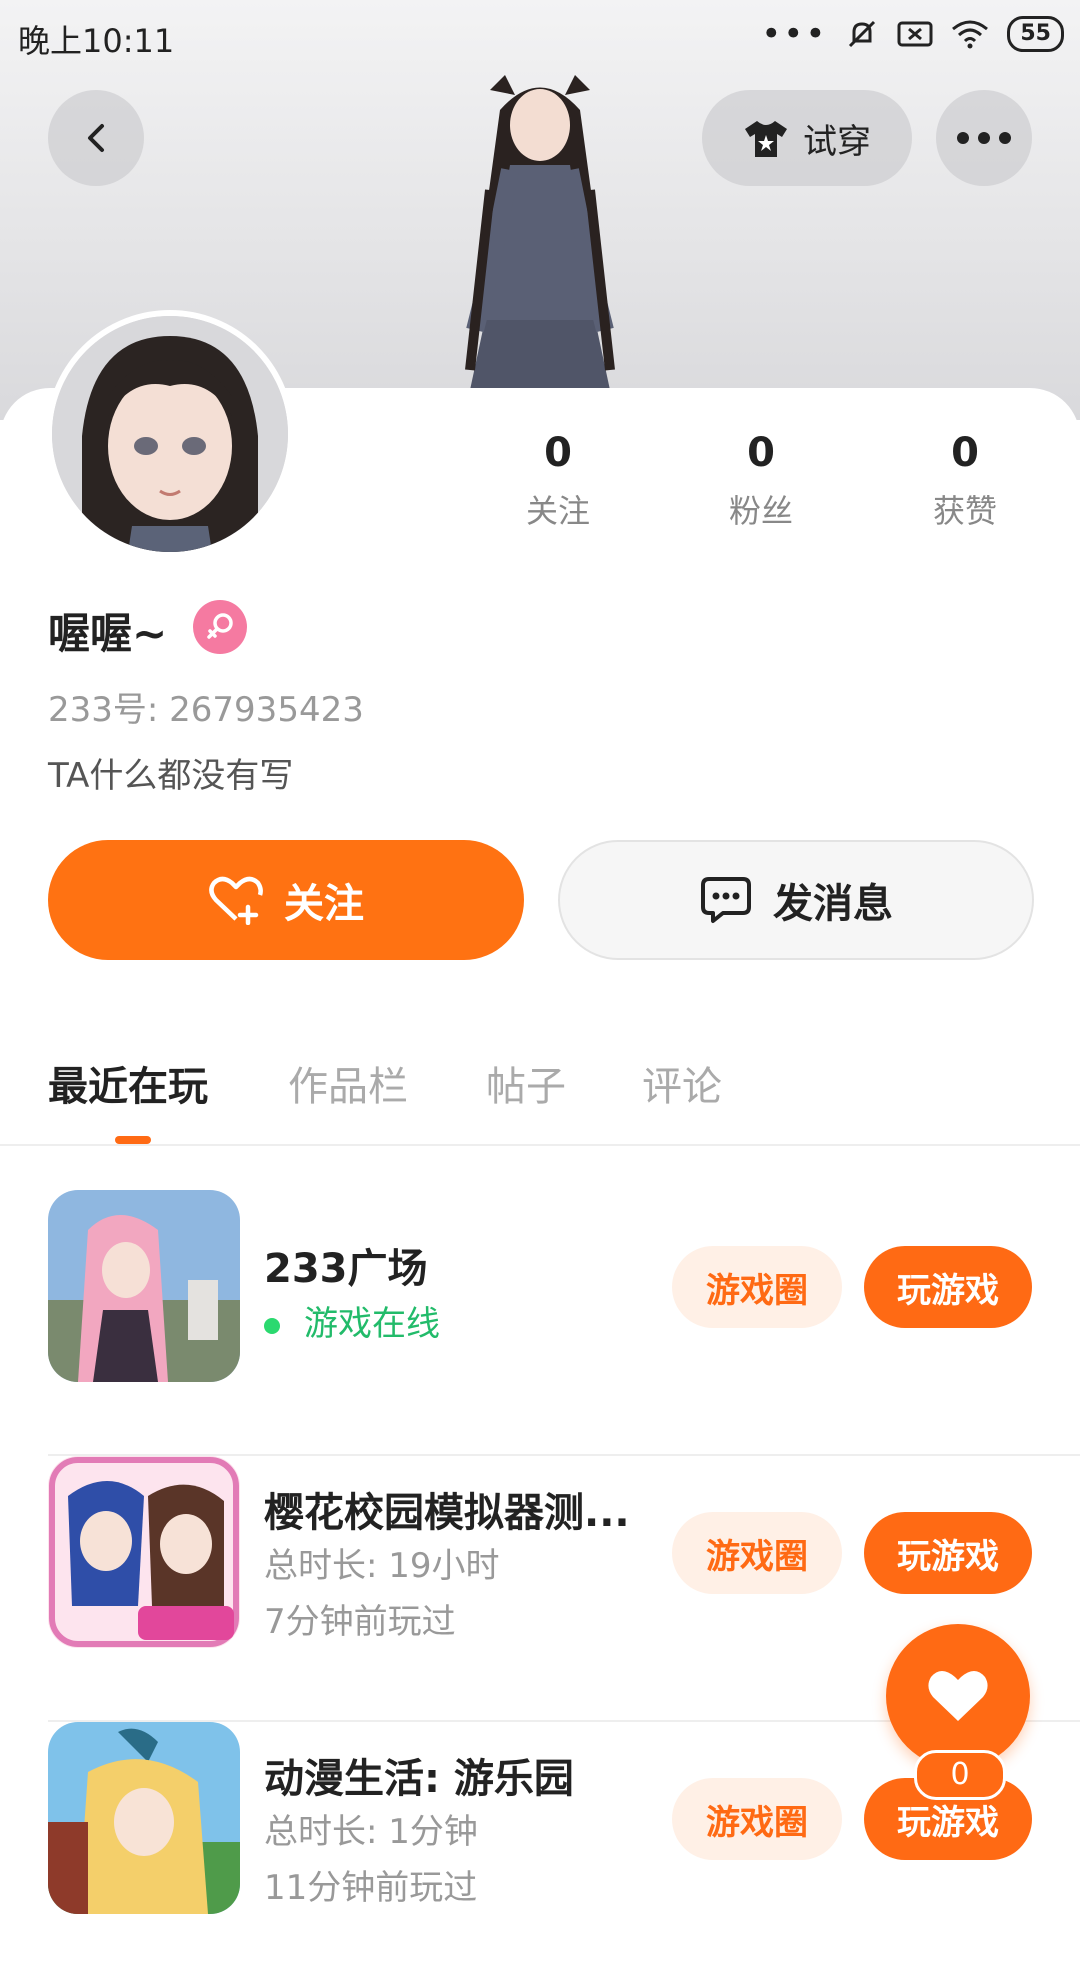  What do you see at coordinates (526, 1083) in the screenshot?
I see `tab-posts: 帖子` at bounding box center [526, 1083].